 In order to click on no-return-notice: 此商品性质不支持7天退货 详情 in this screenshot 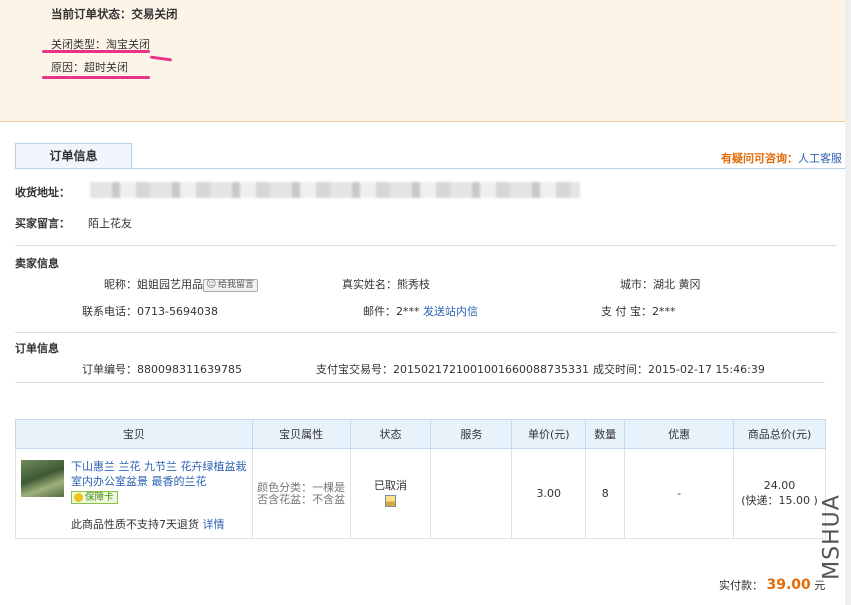, I will do `click(148, 524)`.